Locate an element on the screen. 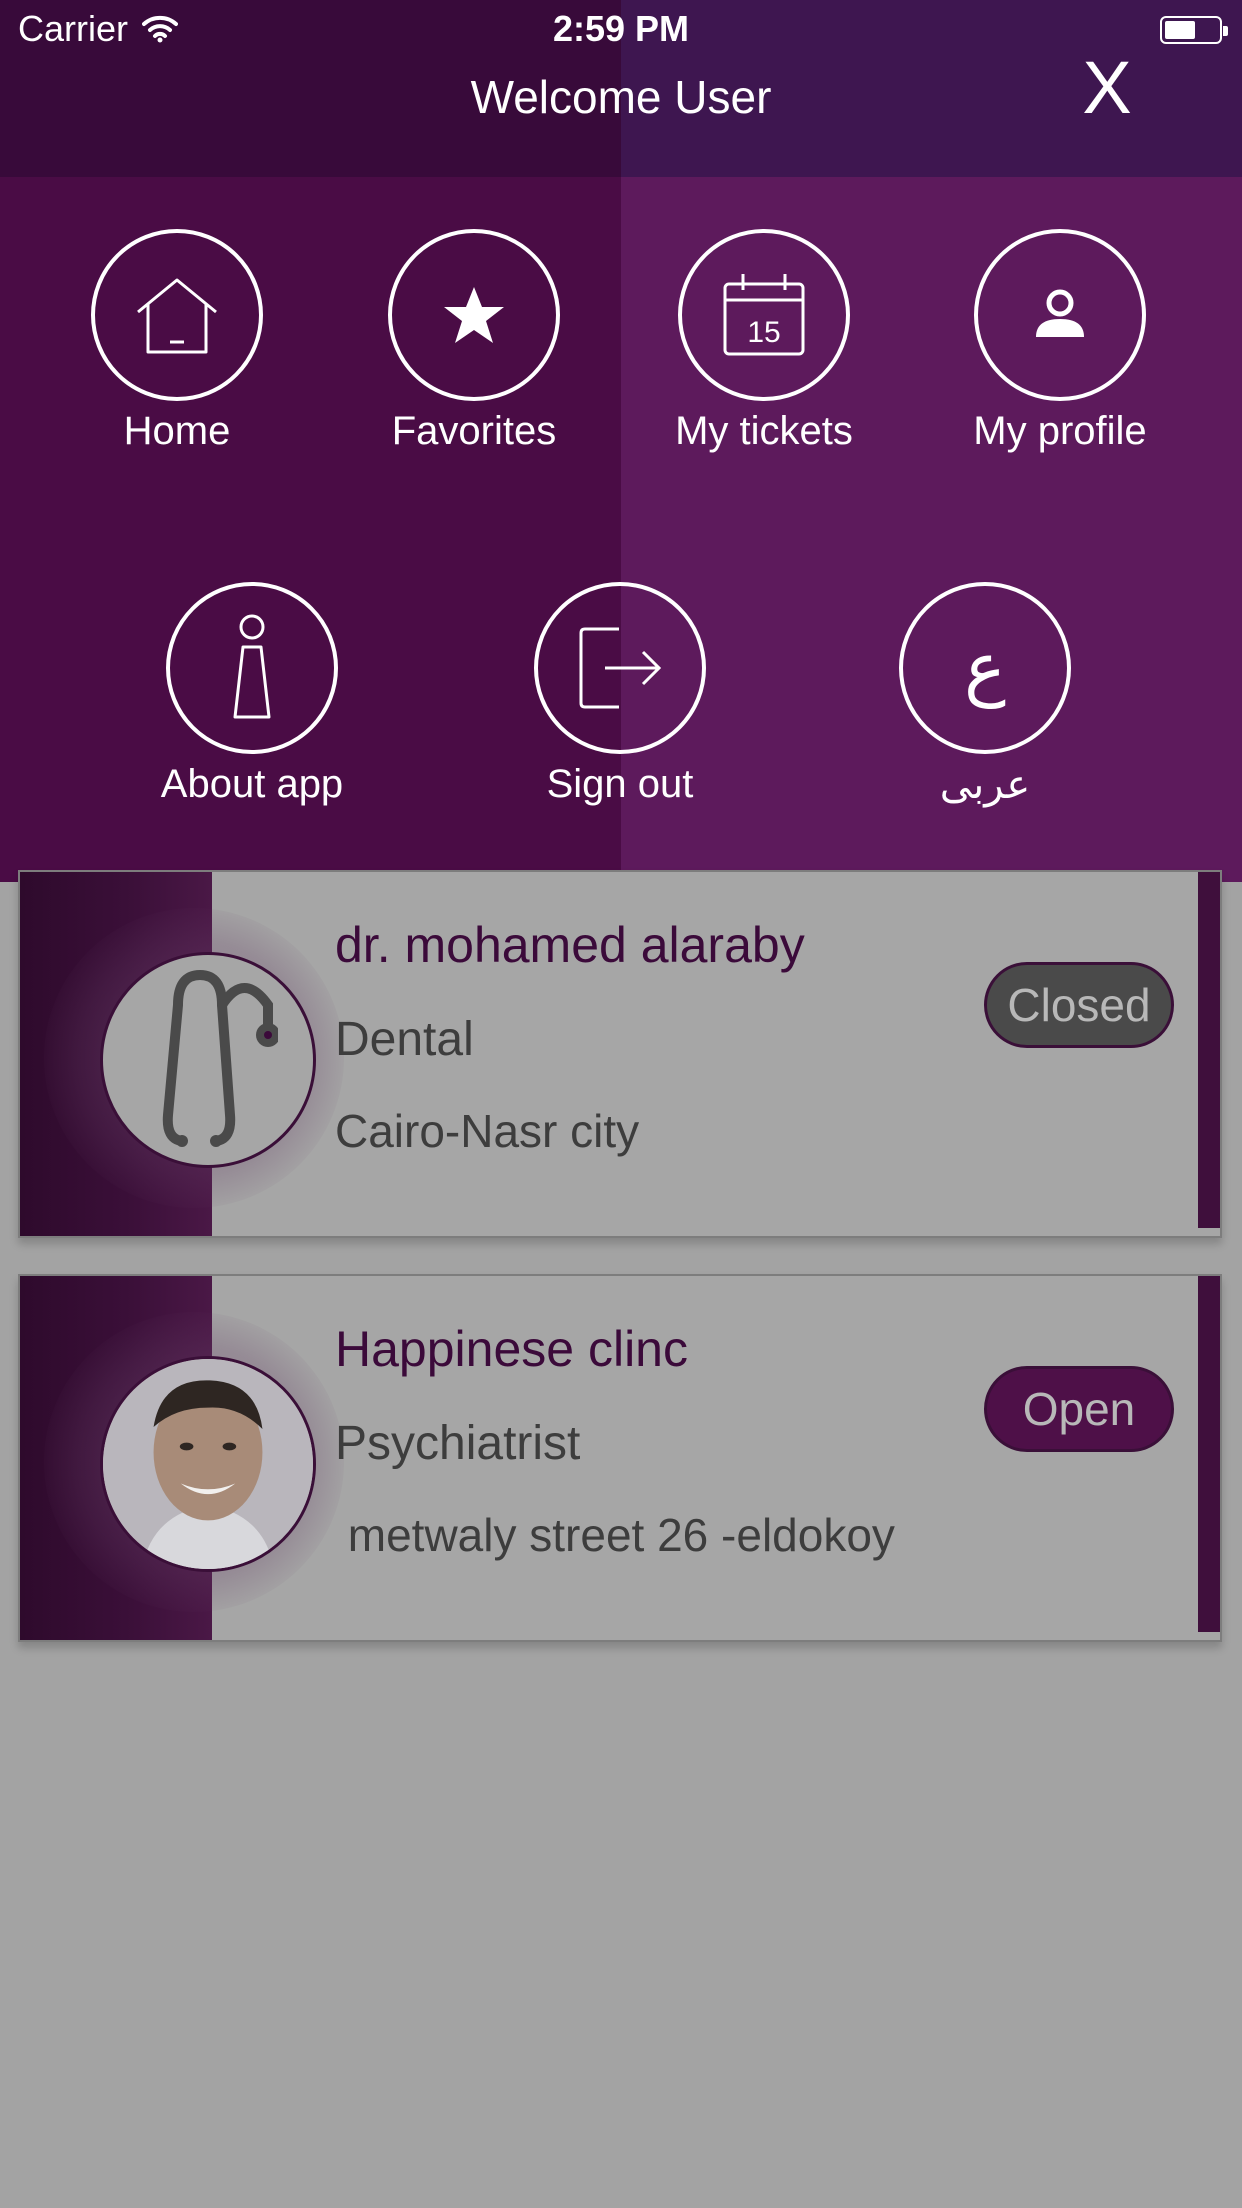 Image resolution: width=1242 pixels, height=2208 pixels. doctor-address: metwaly street 26 -eldokoy is located at coordinates (615, 1535).